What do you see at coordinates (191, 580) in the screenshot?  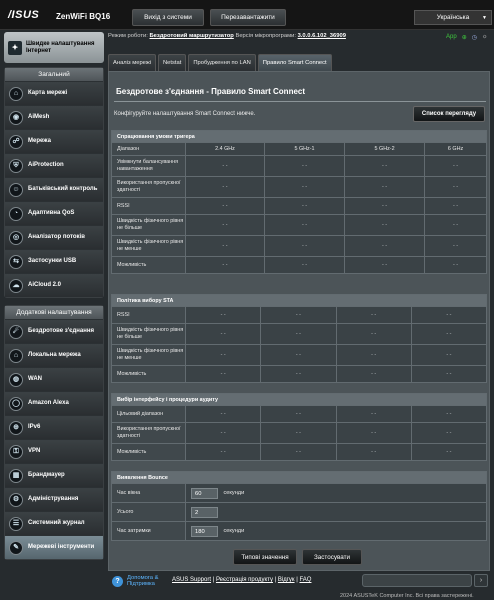 I see `asus-support-link: ASUS Support` at bounding box center [191, 580].